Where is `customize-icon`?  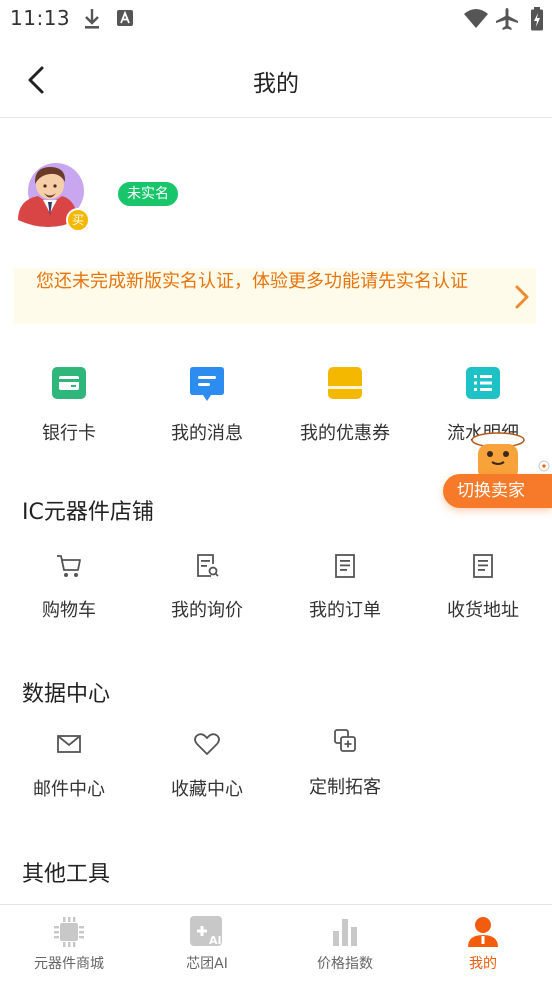 customize-icon is located at coordinates (345, 740).